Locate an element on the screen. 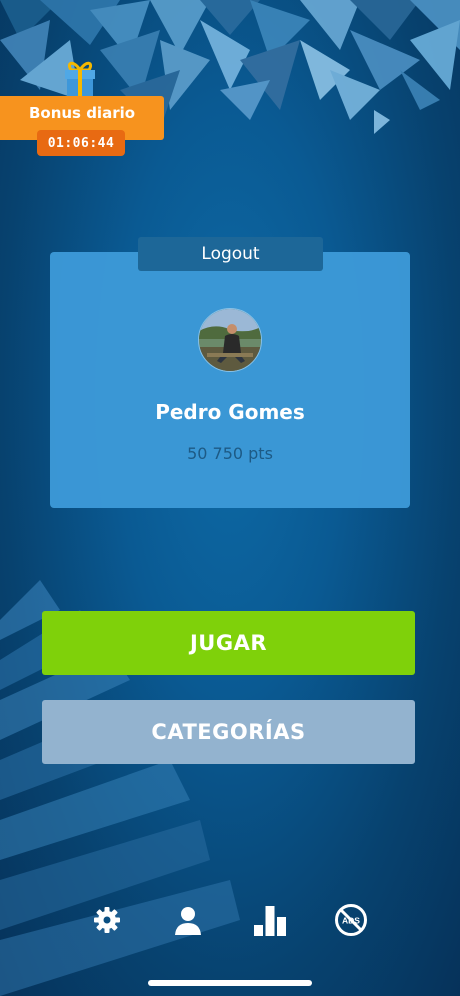 Image resolution: width=460 pixels, height=996 pixels. logout-button: Logout is located at coordinates (230, 254).